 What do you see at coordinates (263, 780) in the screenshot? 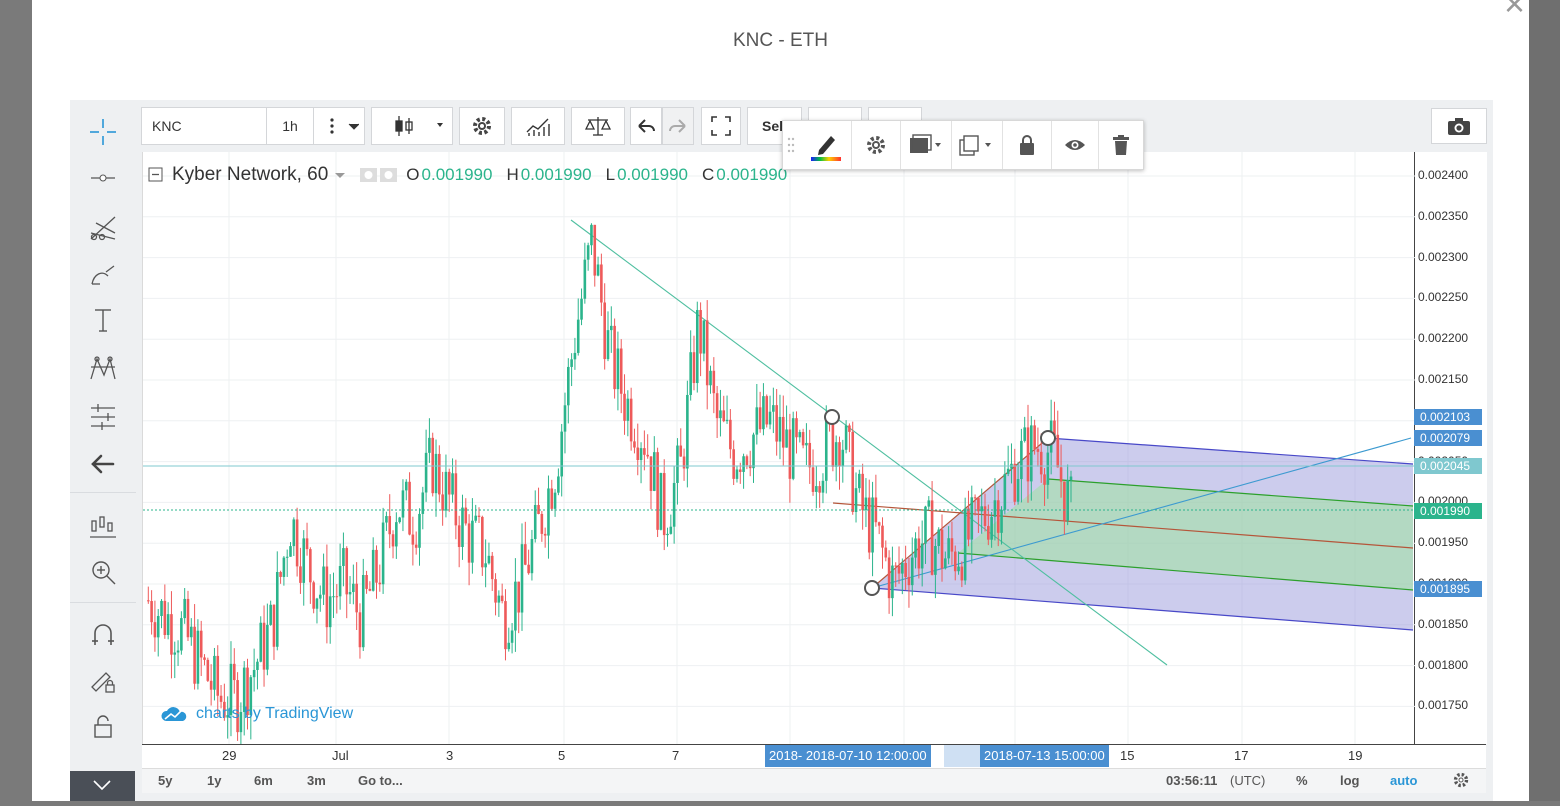
I see `range-6m: 6m` at bounding box center [263, 780].